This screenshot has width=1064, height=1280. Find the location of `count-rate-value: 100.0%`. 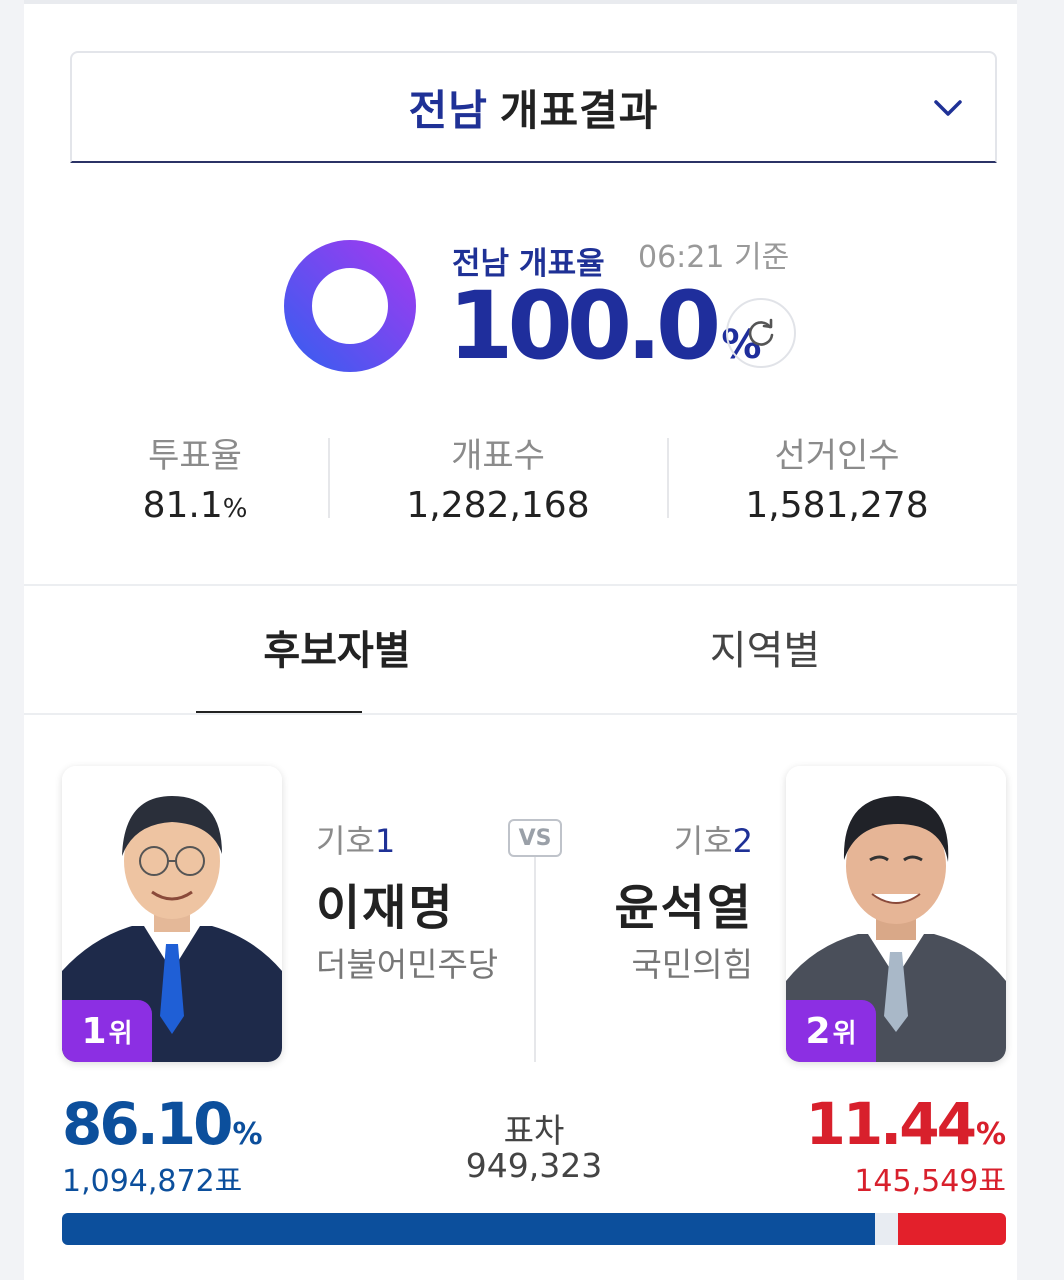

count-rate-value: 100.0% is located at coordinates (604, 327).